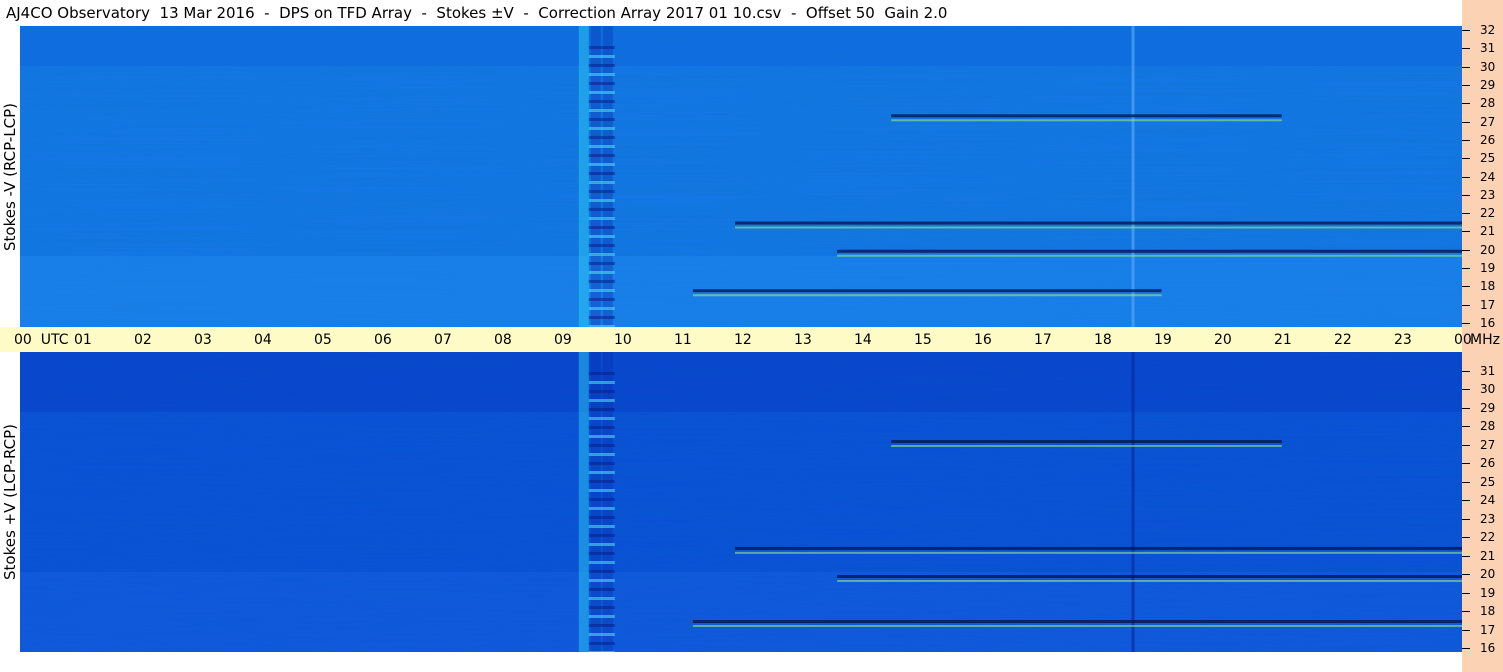 Image resolution: width=1503 pixels, height=672 pixels. What do you see at coordinates (563, 340) in the screenshot?
I see `time-tick-label: 09` at bounding box center [563, 340].